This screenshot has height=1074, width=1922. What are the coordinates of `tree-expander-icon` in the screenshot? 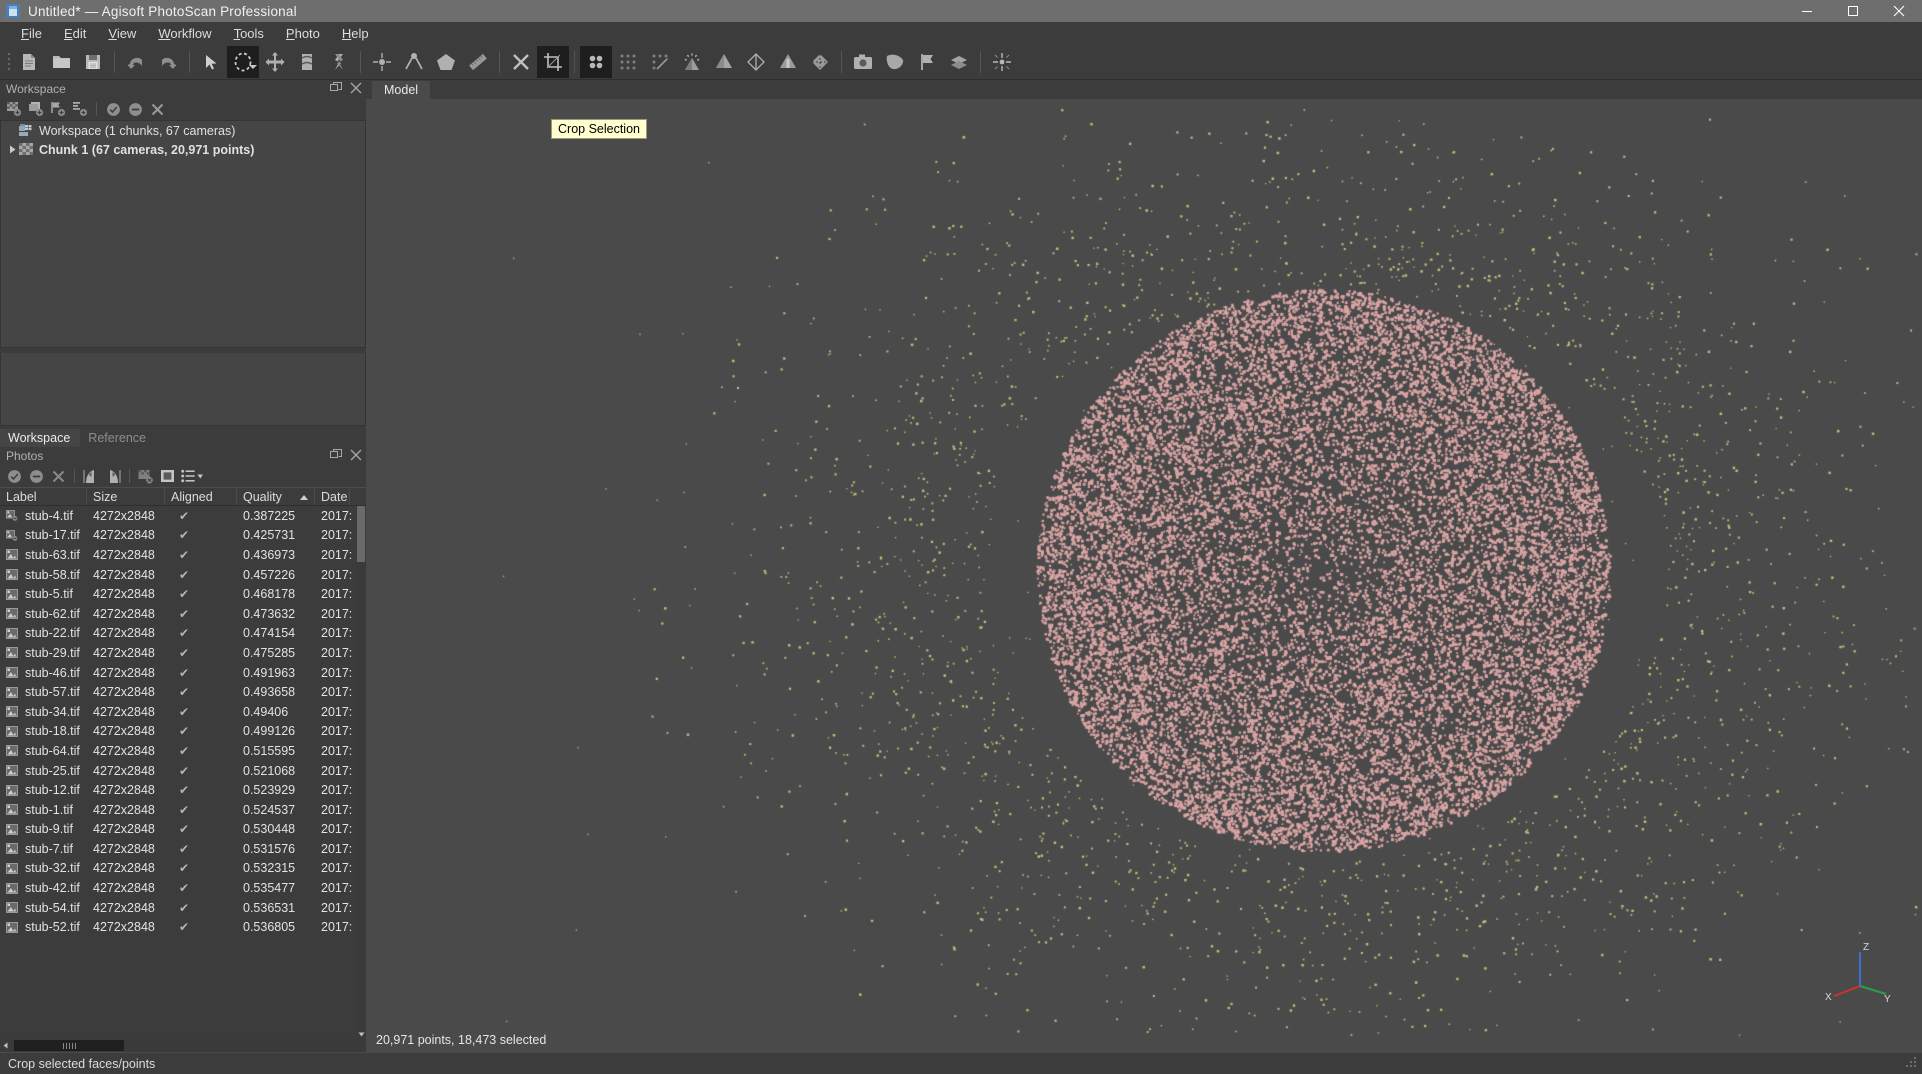 It's located at (13, 149).